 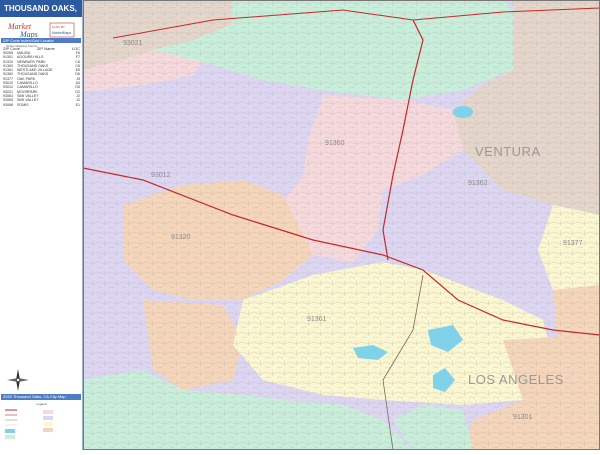 What do you see at coordinates (573, 243) in the screenshot?
I see `zip-label: 91377` at bounding box center [573, 243].